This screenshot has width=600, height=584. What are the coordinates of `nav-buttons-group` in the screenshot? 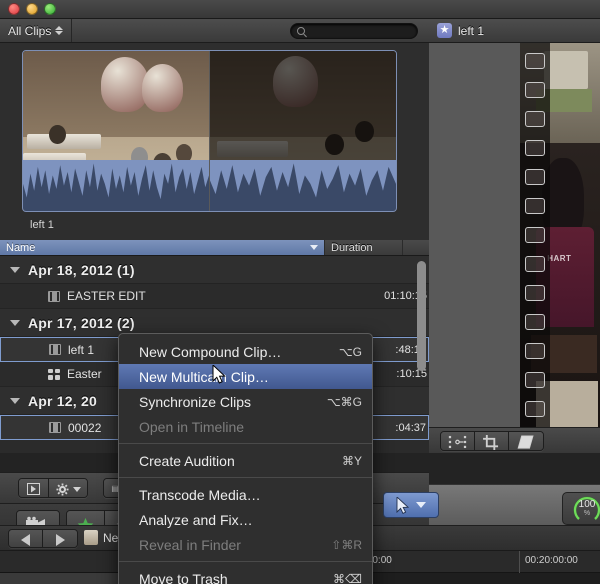 It's located at (43, 538).